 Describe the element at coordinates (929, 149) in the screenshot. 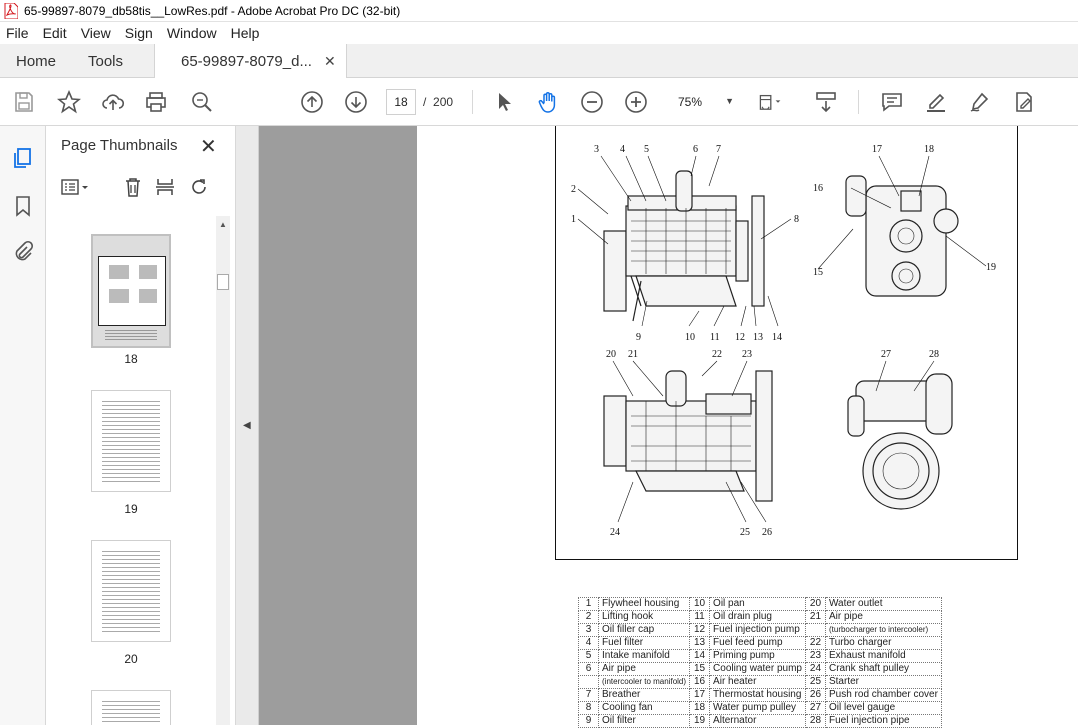

I see `callout-18: 18` at that location.